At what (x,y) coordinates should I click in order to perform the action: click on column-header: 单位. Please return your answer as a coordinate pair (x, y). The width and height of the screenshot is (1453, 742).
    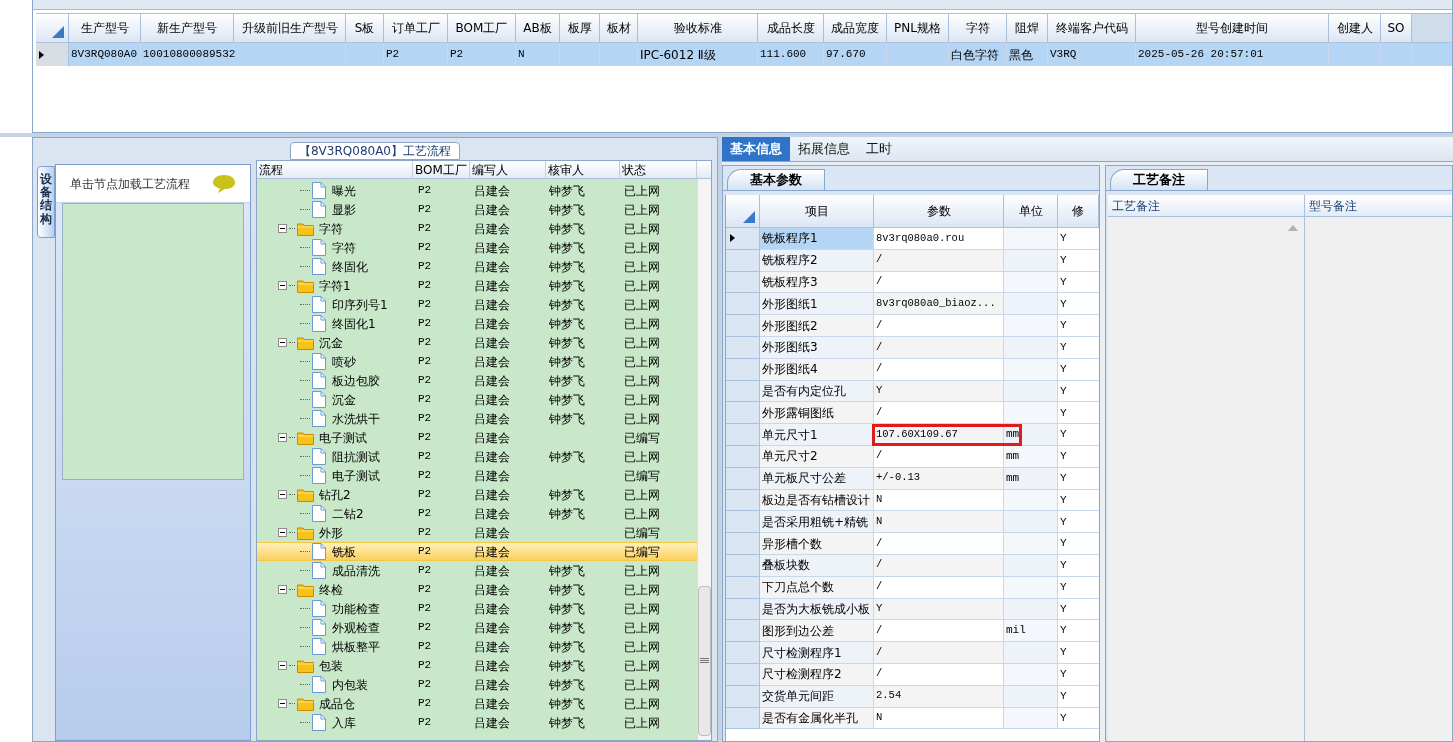
    Looking at the image, I should click on (1031, 211).